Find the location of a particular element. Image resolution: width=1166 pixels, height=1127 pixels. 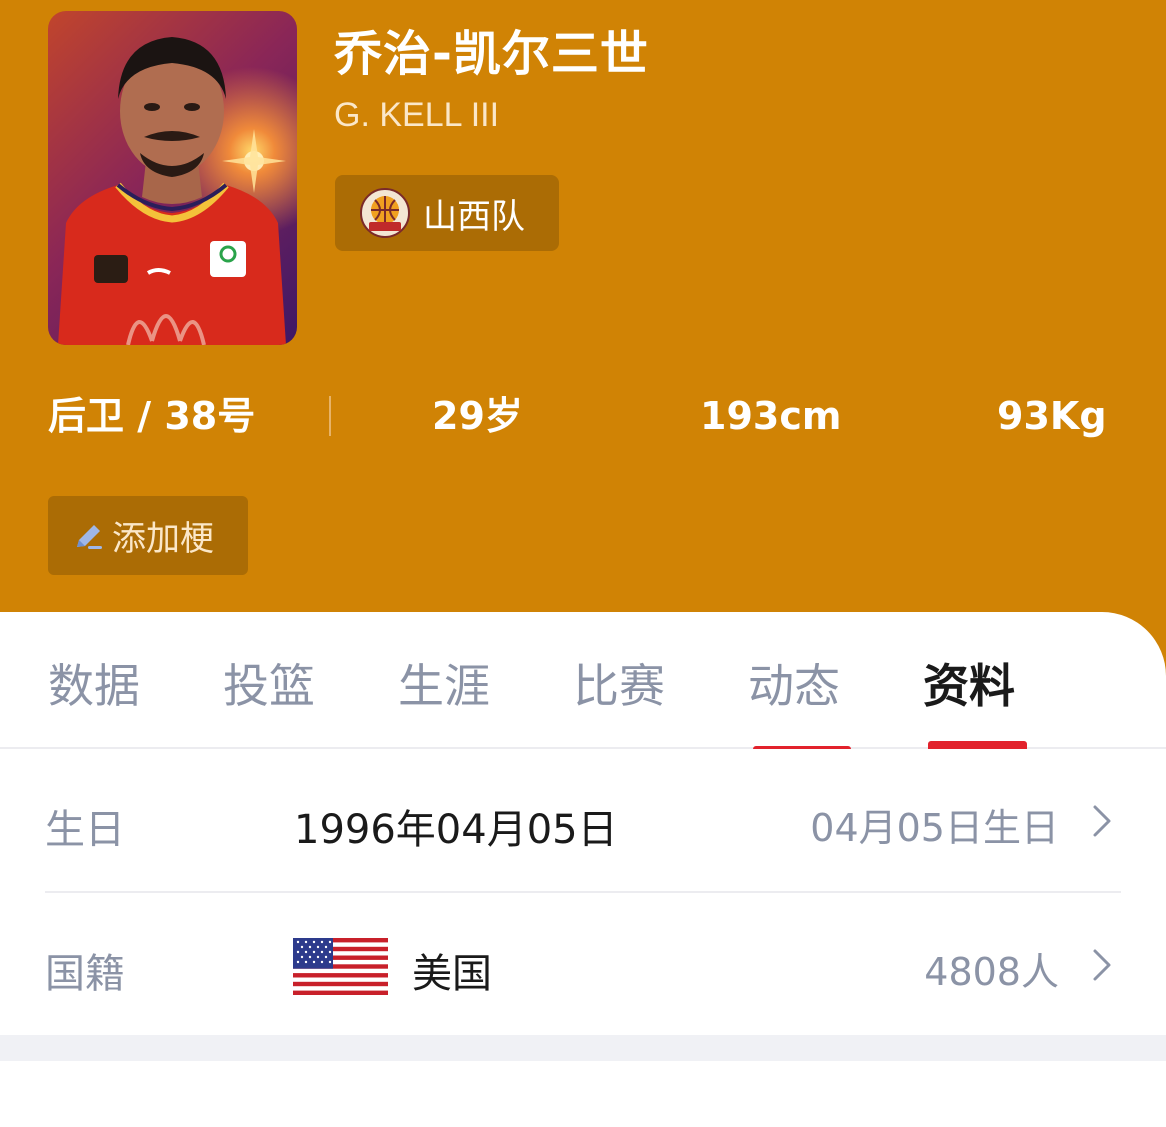

tab-data: 数据 is located at coordinates (94, 683).